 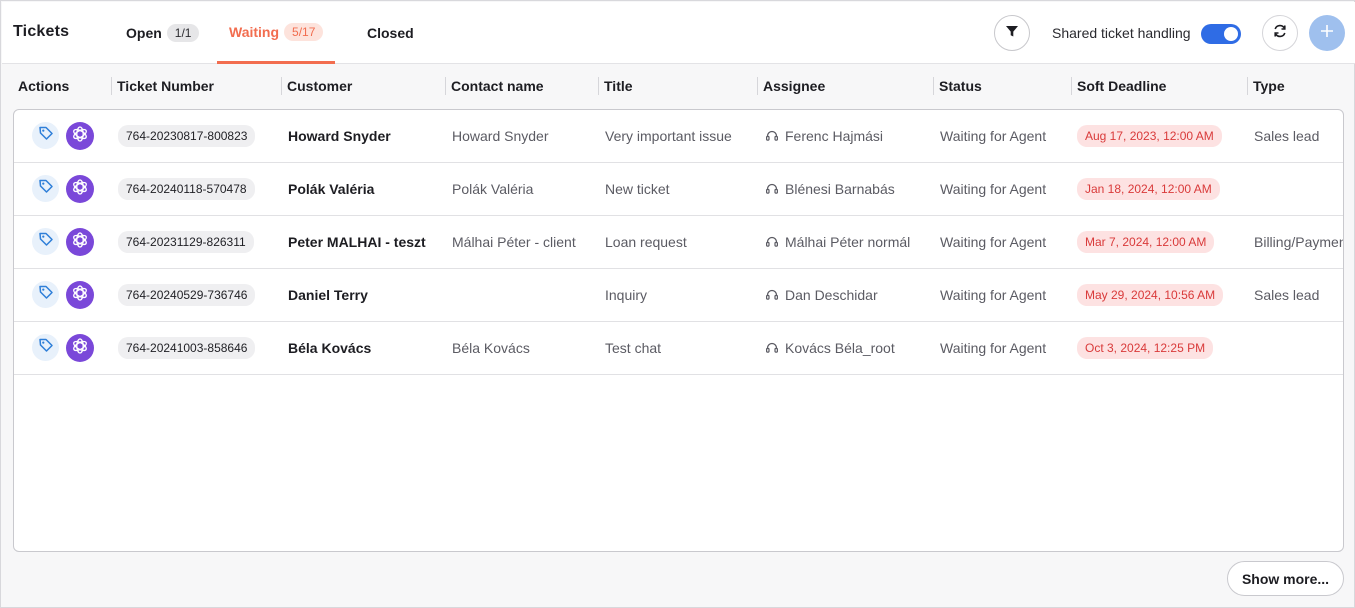 I want to click on ticket-type: Billing/Paymen, so click(x=1299, y=242).